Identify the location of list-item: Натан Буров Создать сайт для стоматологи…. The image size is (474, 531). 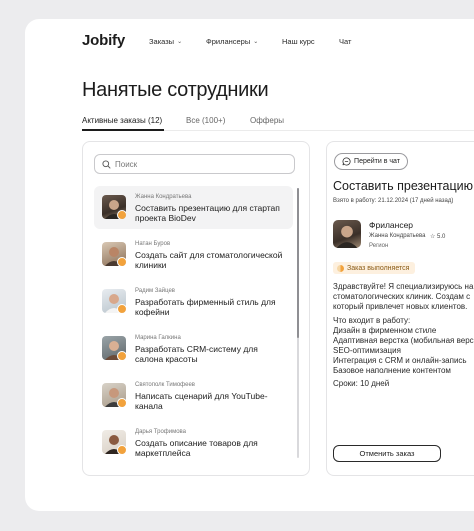
(193, 254).